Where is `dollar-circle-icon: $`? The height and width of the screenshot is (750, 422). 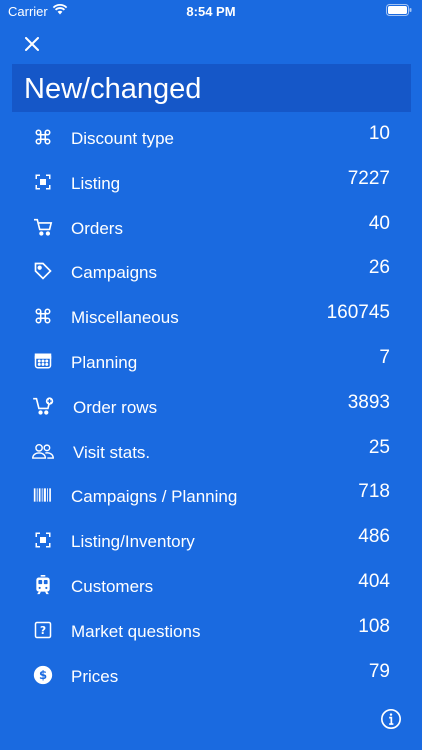 dollar-circle-icon: $ is located at coordinates (43, 675).